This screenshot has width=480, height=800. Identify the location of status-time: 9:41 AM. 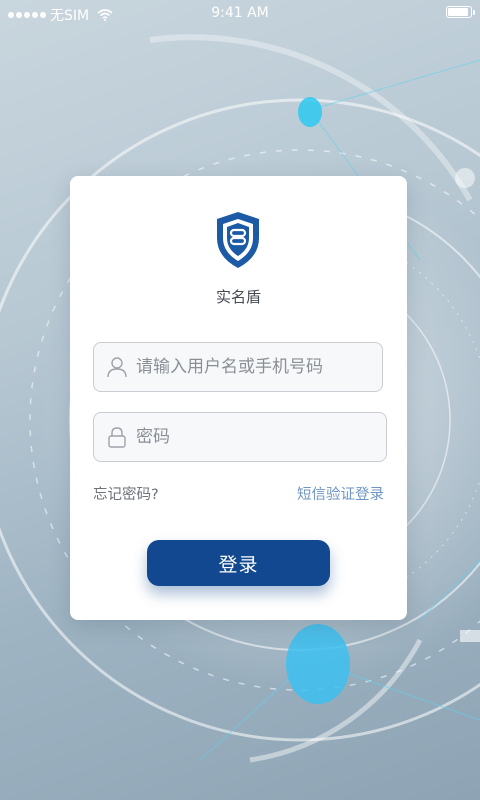
(240, 13).